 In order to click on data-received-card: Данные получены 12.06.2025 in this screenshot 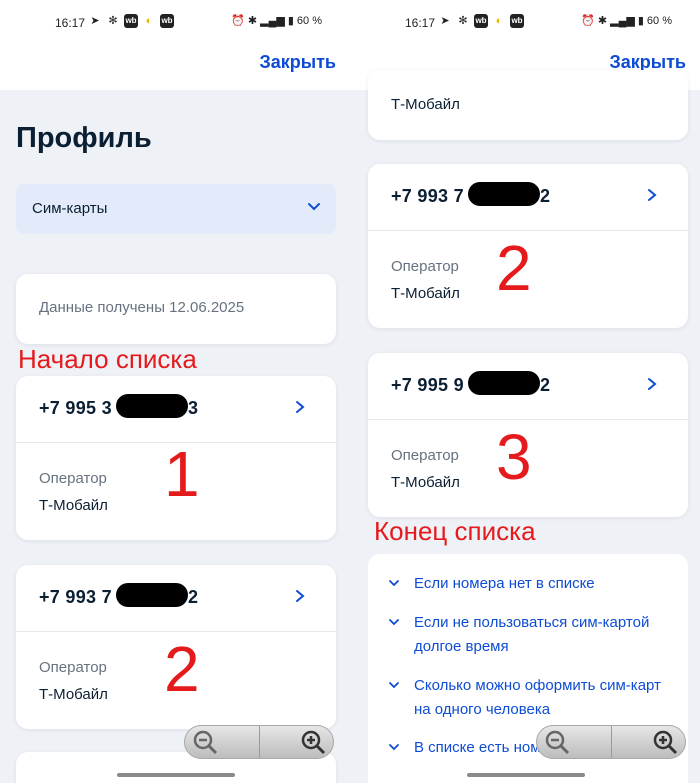, I will do `click(176, 309)`.